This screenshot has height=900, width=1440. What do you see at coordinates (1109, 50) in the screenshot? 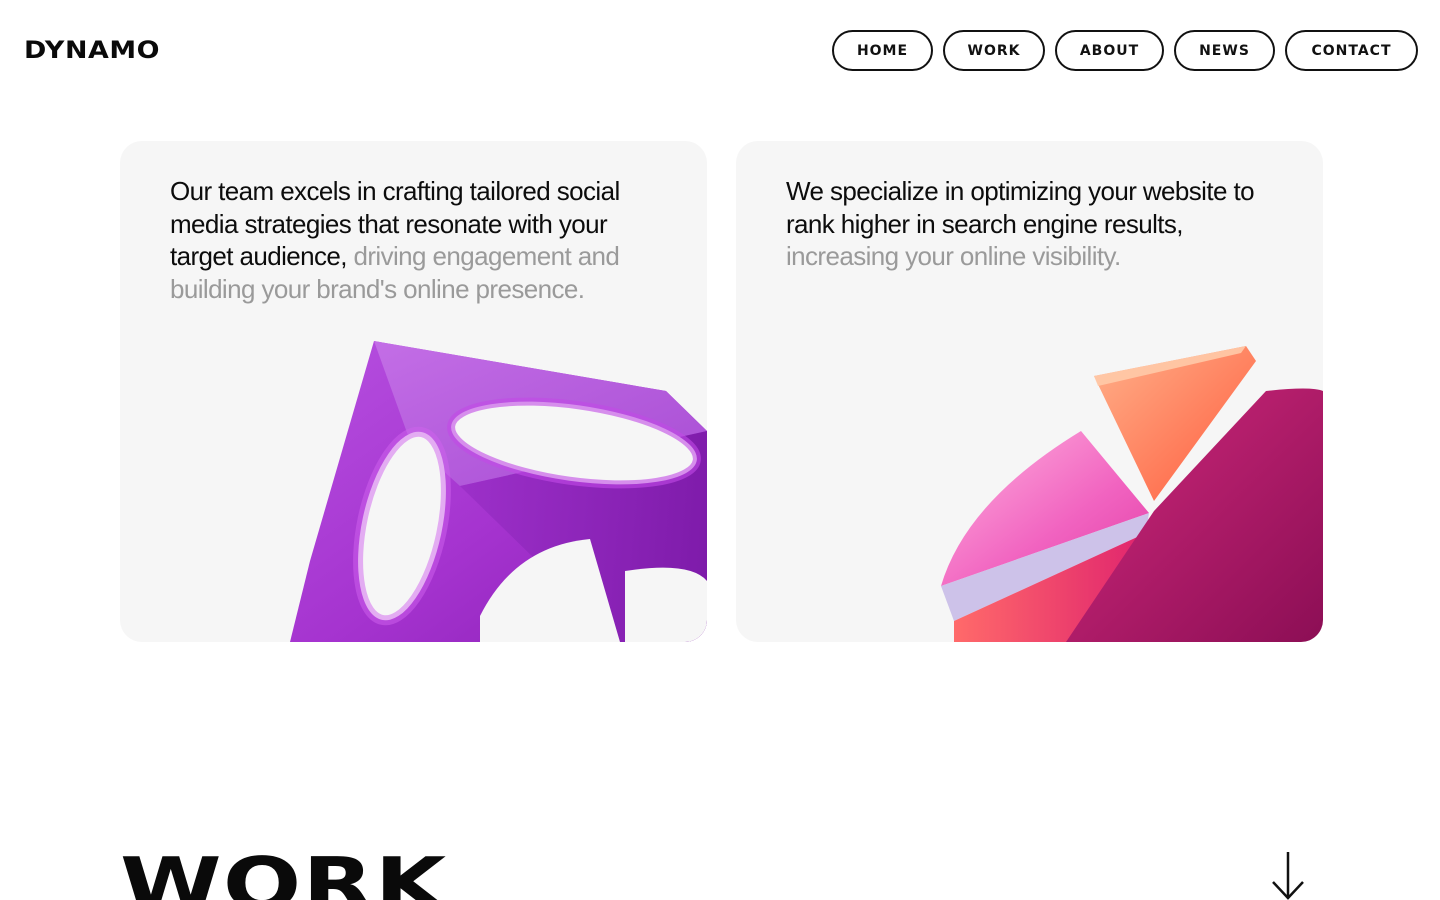
I see `nav-about-button: ABOUT` at bounding box center [1109, 50].